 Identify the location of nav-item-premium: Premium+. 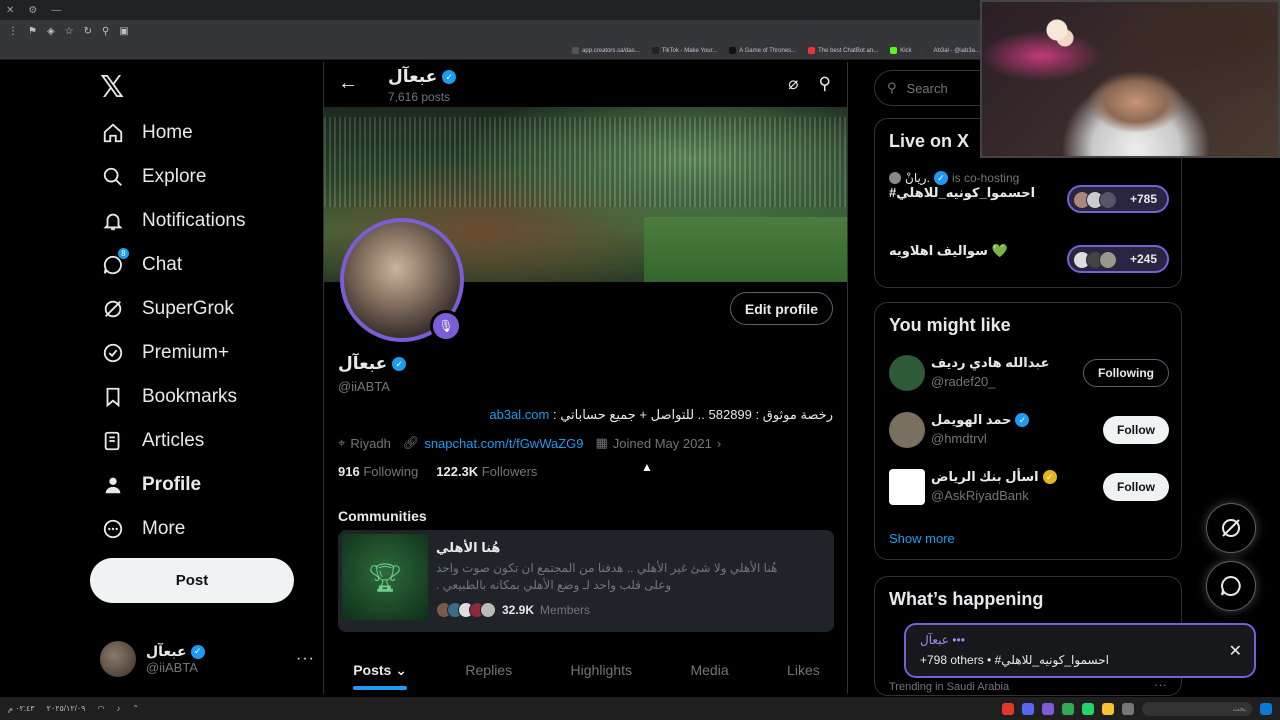
(165, 353).